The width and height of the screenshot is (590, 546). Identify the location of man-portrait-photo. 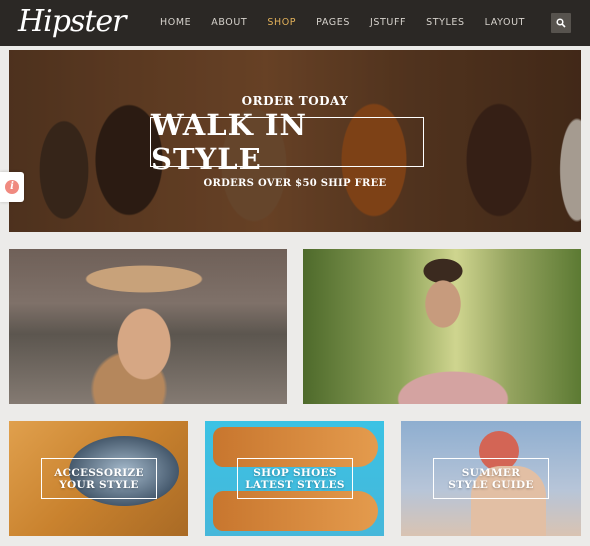
(442, 326).